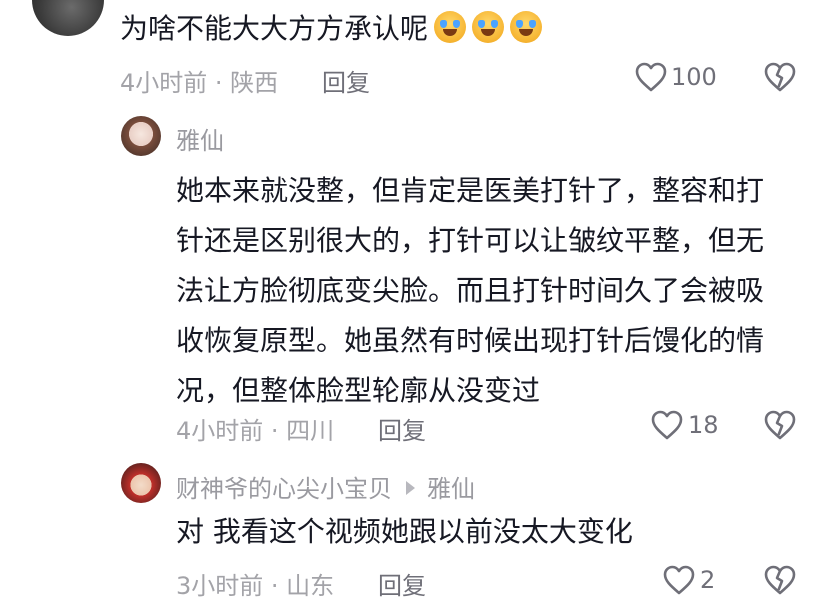 The width and height of the screenshot is (820, 601). Describe the element at coordinates (470, 190) in the screenshot. I see `reply-1-line: 她本来就没整，但肯定是医美打针了，整容和打` at that location.